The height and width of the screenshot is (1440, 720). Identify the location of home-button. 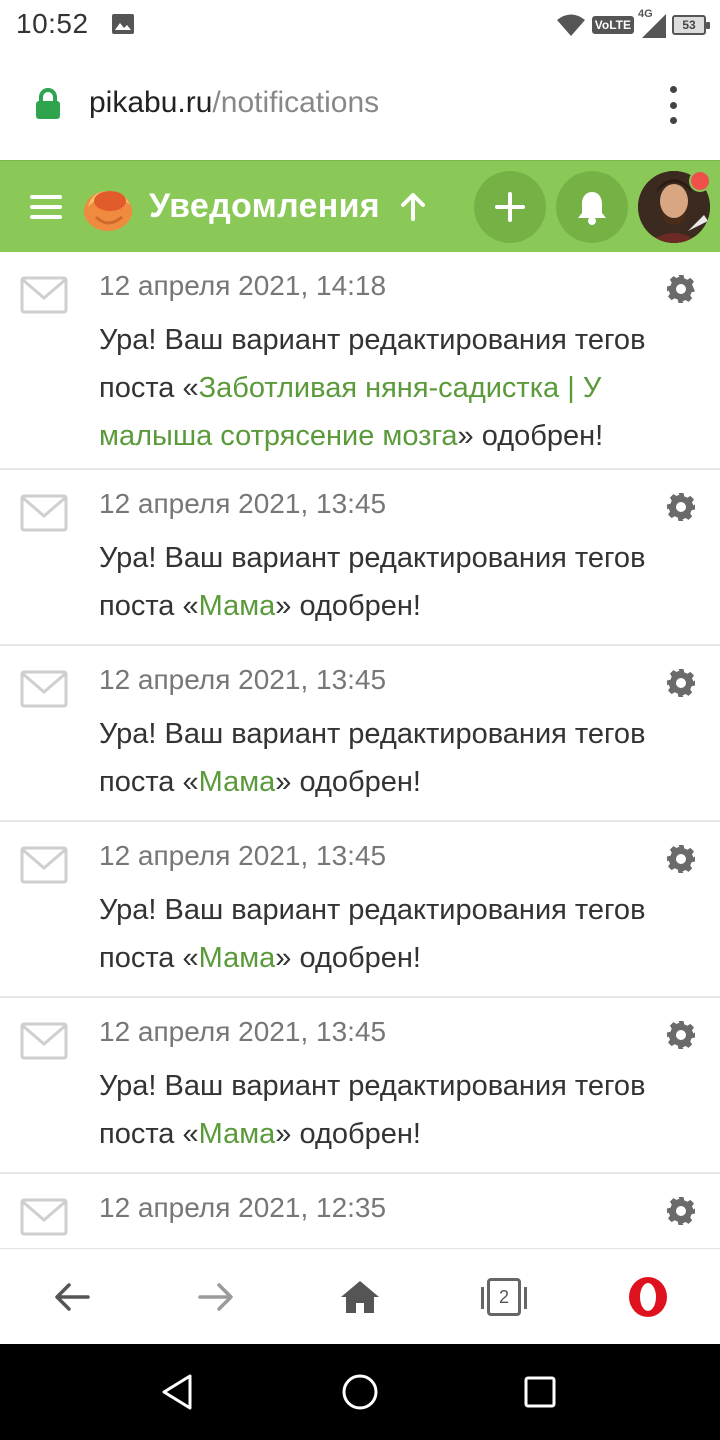
(360, 1297).